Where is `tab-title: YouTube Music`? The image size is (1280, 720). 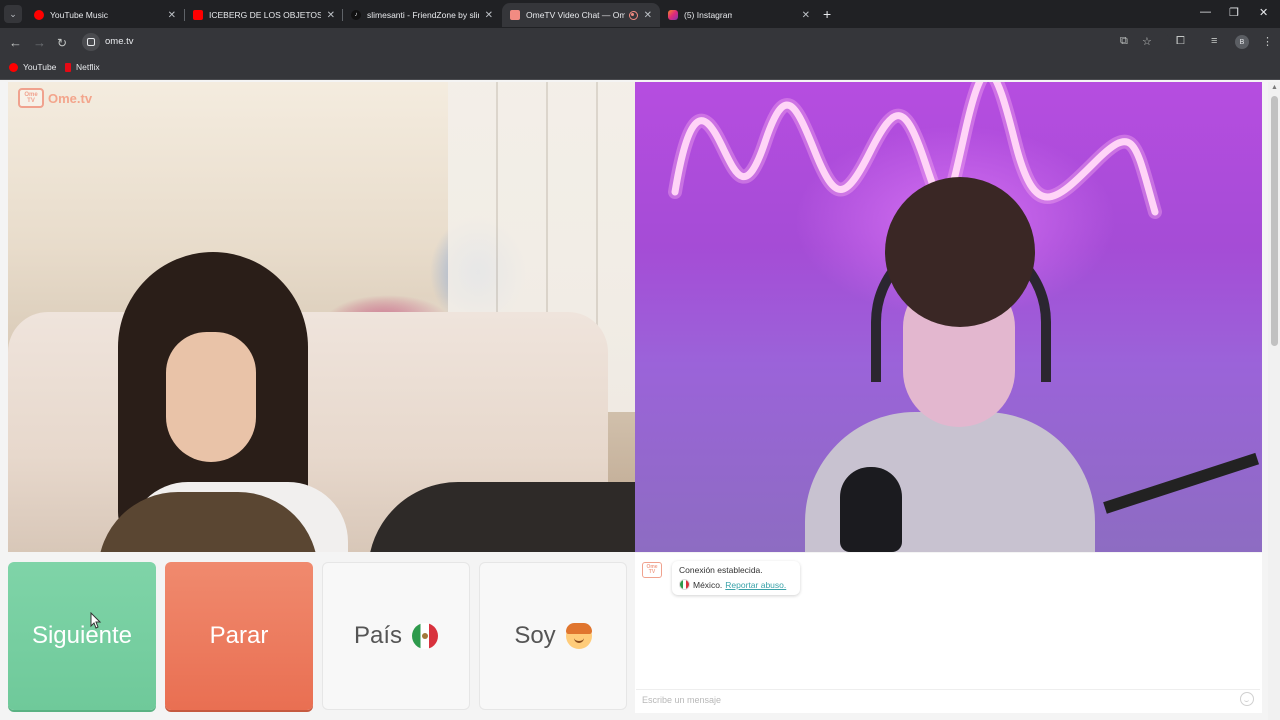
tab-title: YouTube Music is located at coordinates (79, 15).